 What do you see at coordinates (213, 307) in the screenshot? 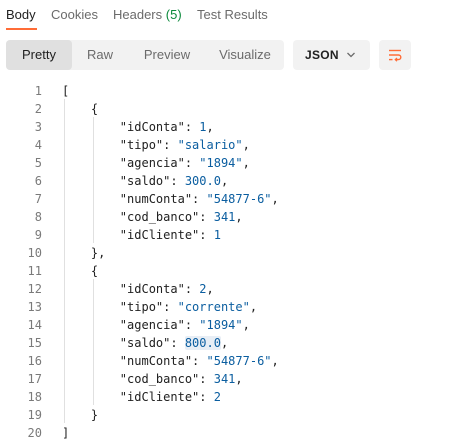
I see `json-string-value: "corrente"` at bounding box center [213, 307].